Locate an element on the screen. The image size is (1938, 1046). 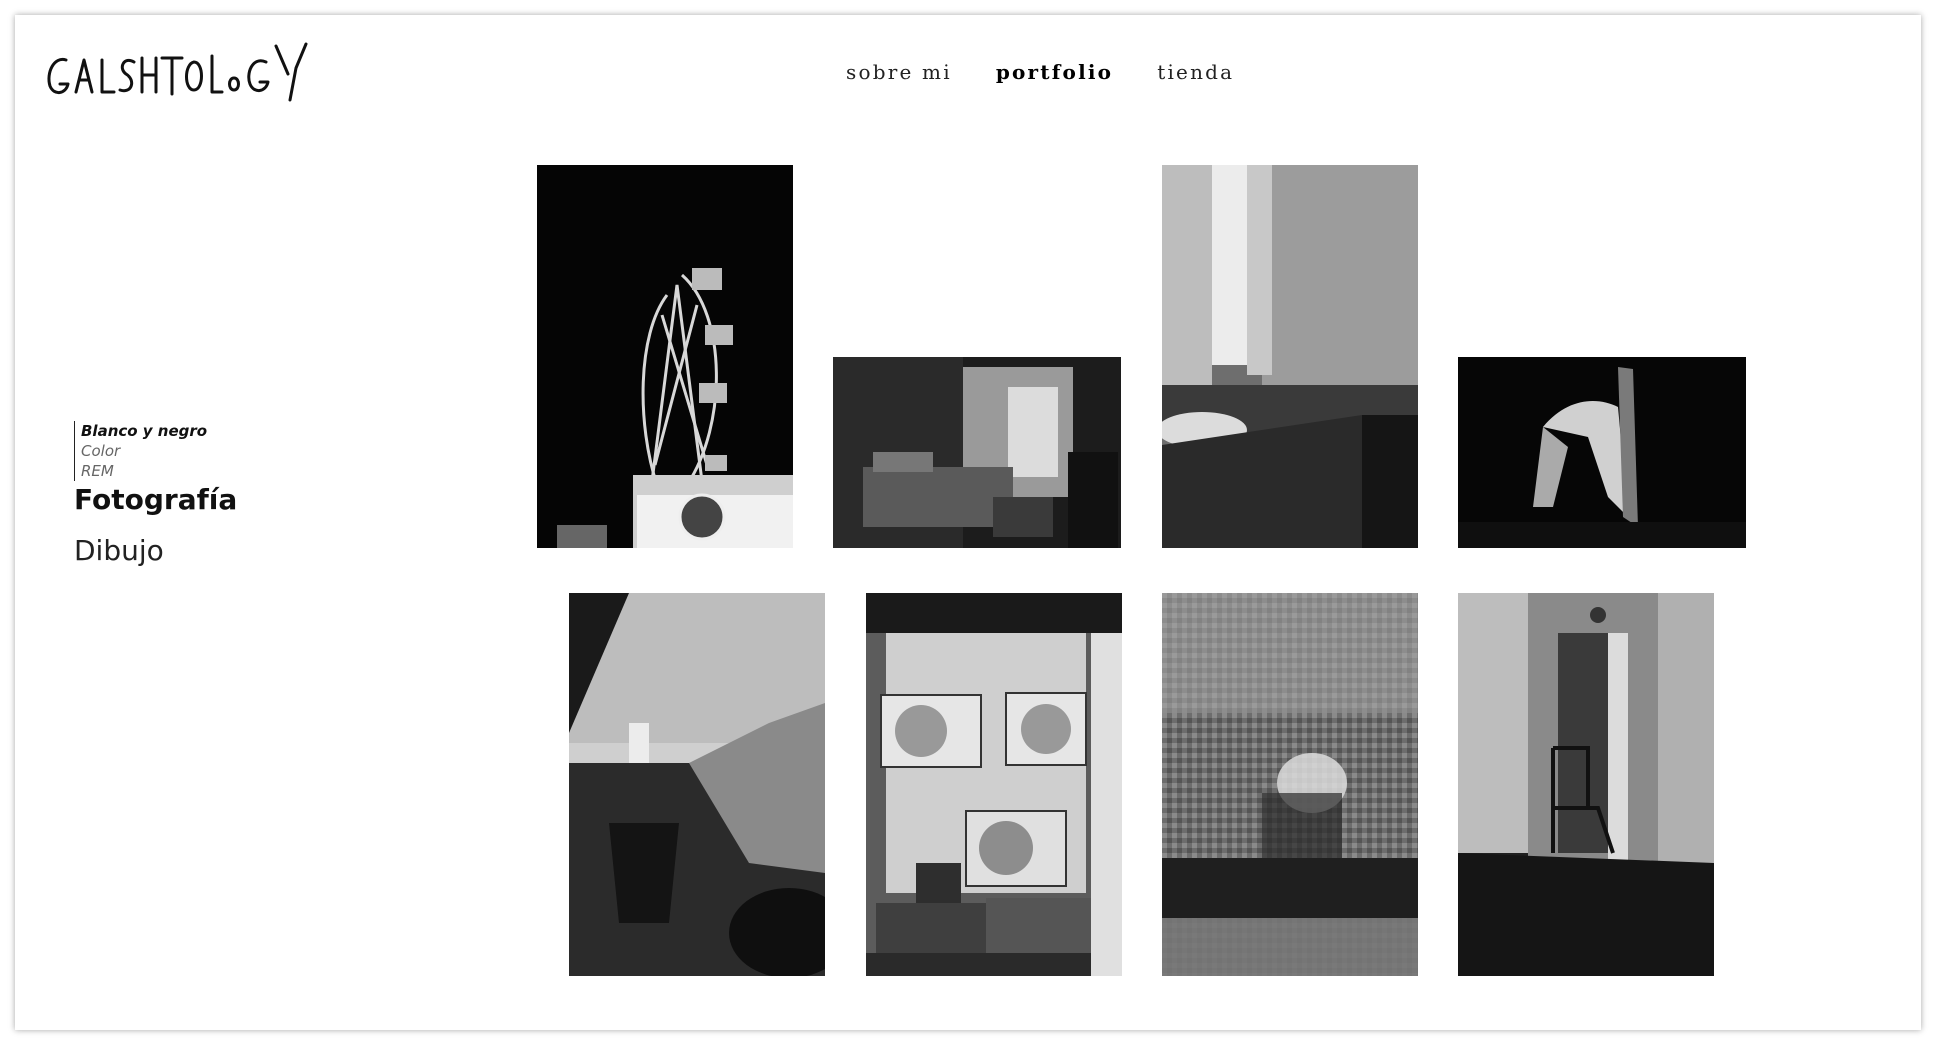
subcategory-list: Blanco y negro Color REM is located at coordinates (155, 451).